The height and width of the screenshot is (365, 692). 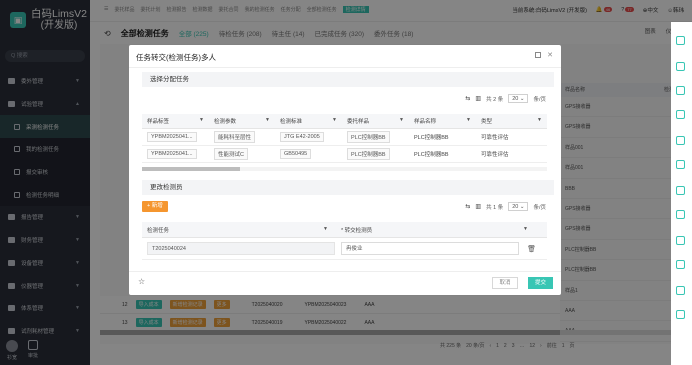 I want to click on cancel-button: 取消, so click(x=505, y=283).